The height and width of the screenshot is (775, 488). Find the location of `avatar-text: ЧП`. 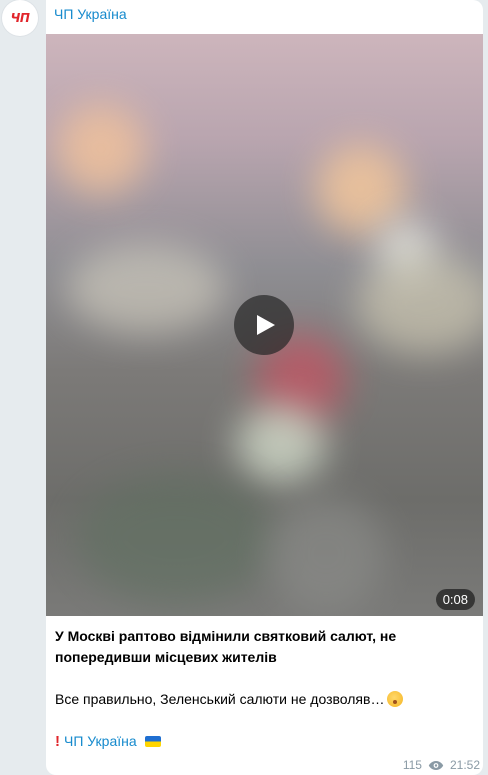

avatar-text: ЧП is located at coordinates (20, 18).